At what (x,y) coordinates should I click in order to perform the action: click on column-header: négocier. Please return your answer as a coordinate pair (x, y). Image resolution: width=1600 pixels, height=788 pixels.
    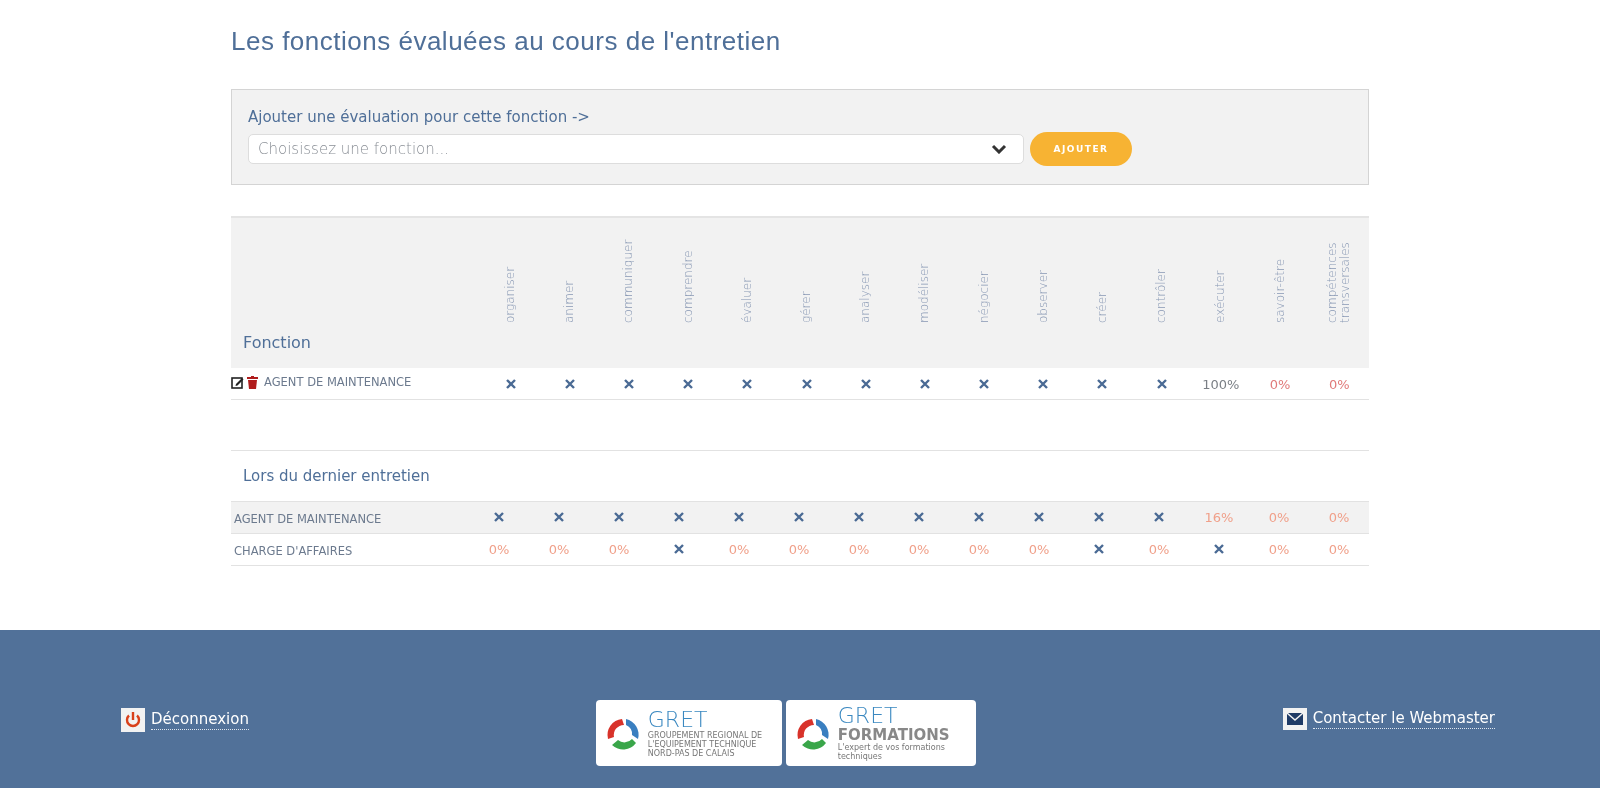
    Looking at the image, I should click on (984, 296).